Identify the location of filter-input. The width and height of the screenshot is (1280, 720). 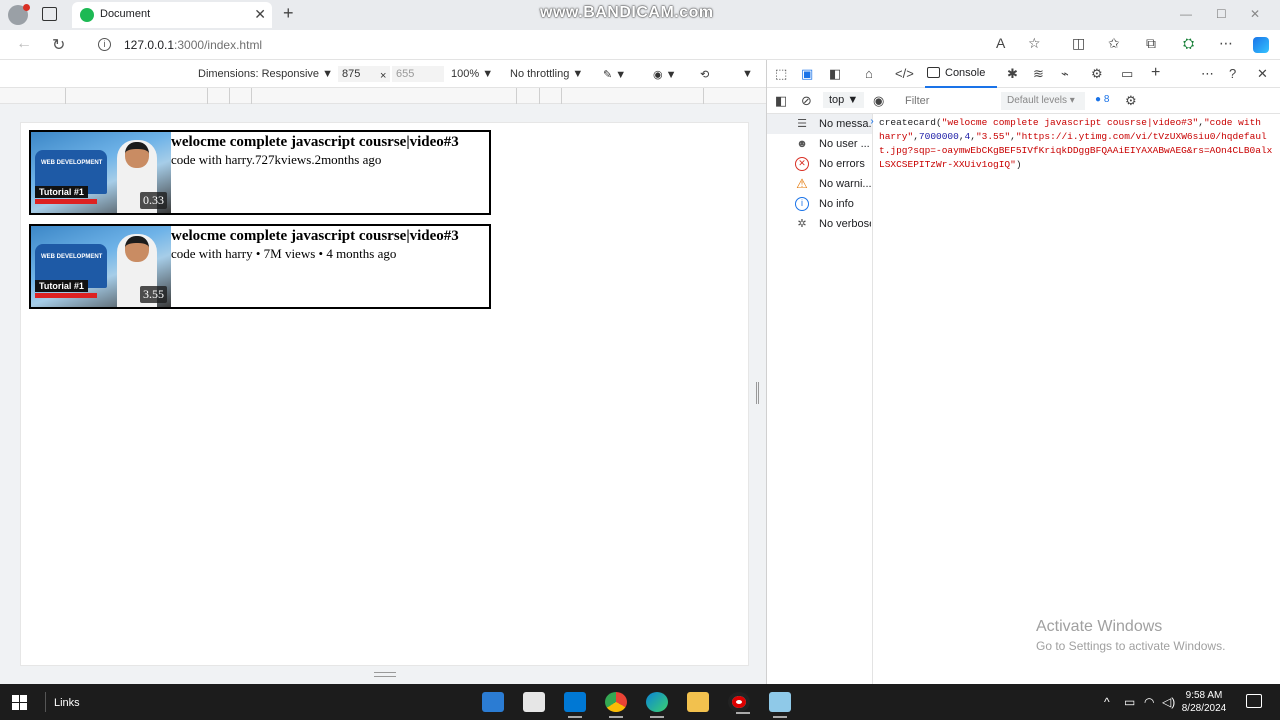
(949, 101).